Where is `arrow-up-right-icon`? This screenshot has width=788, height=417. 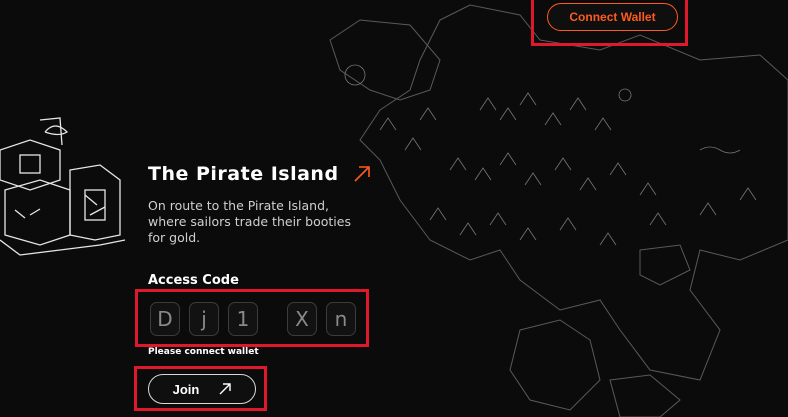
arrow-up-right-icon is located at coordinates (362, 174).